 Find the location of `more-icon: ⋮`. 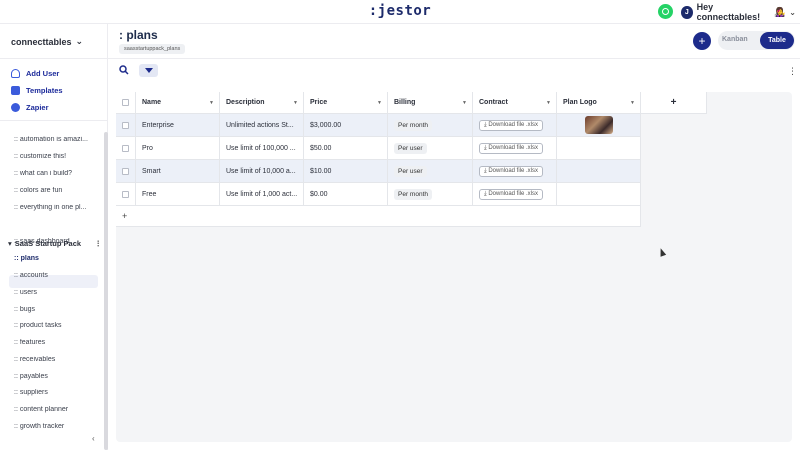

more-icon: ⋮ is located at coordinates (99, 243).